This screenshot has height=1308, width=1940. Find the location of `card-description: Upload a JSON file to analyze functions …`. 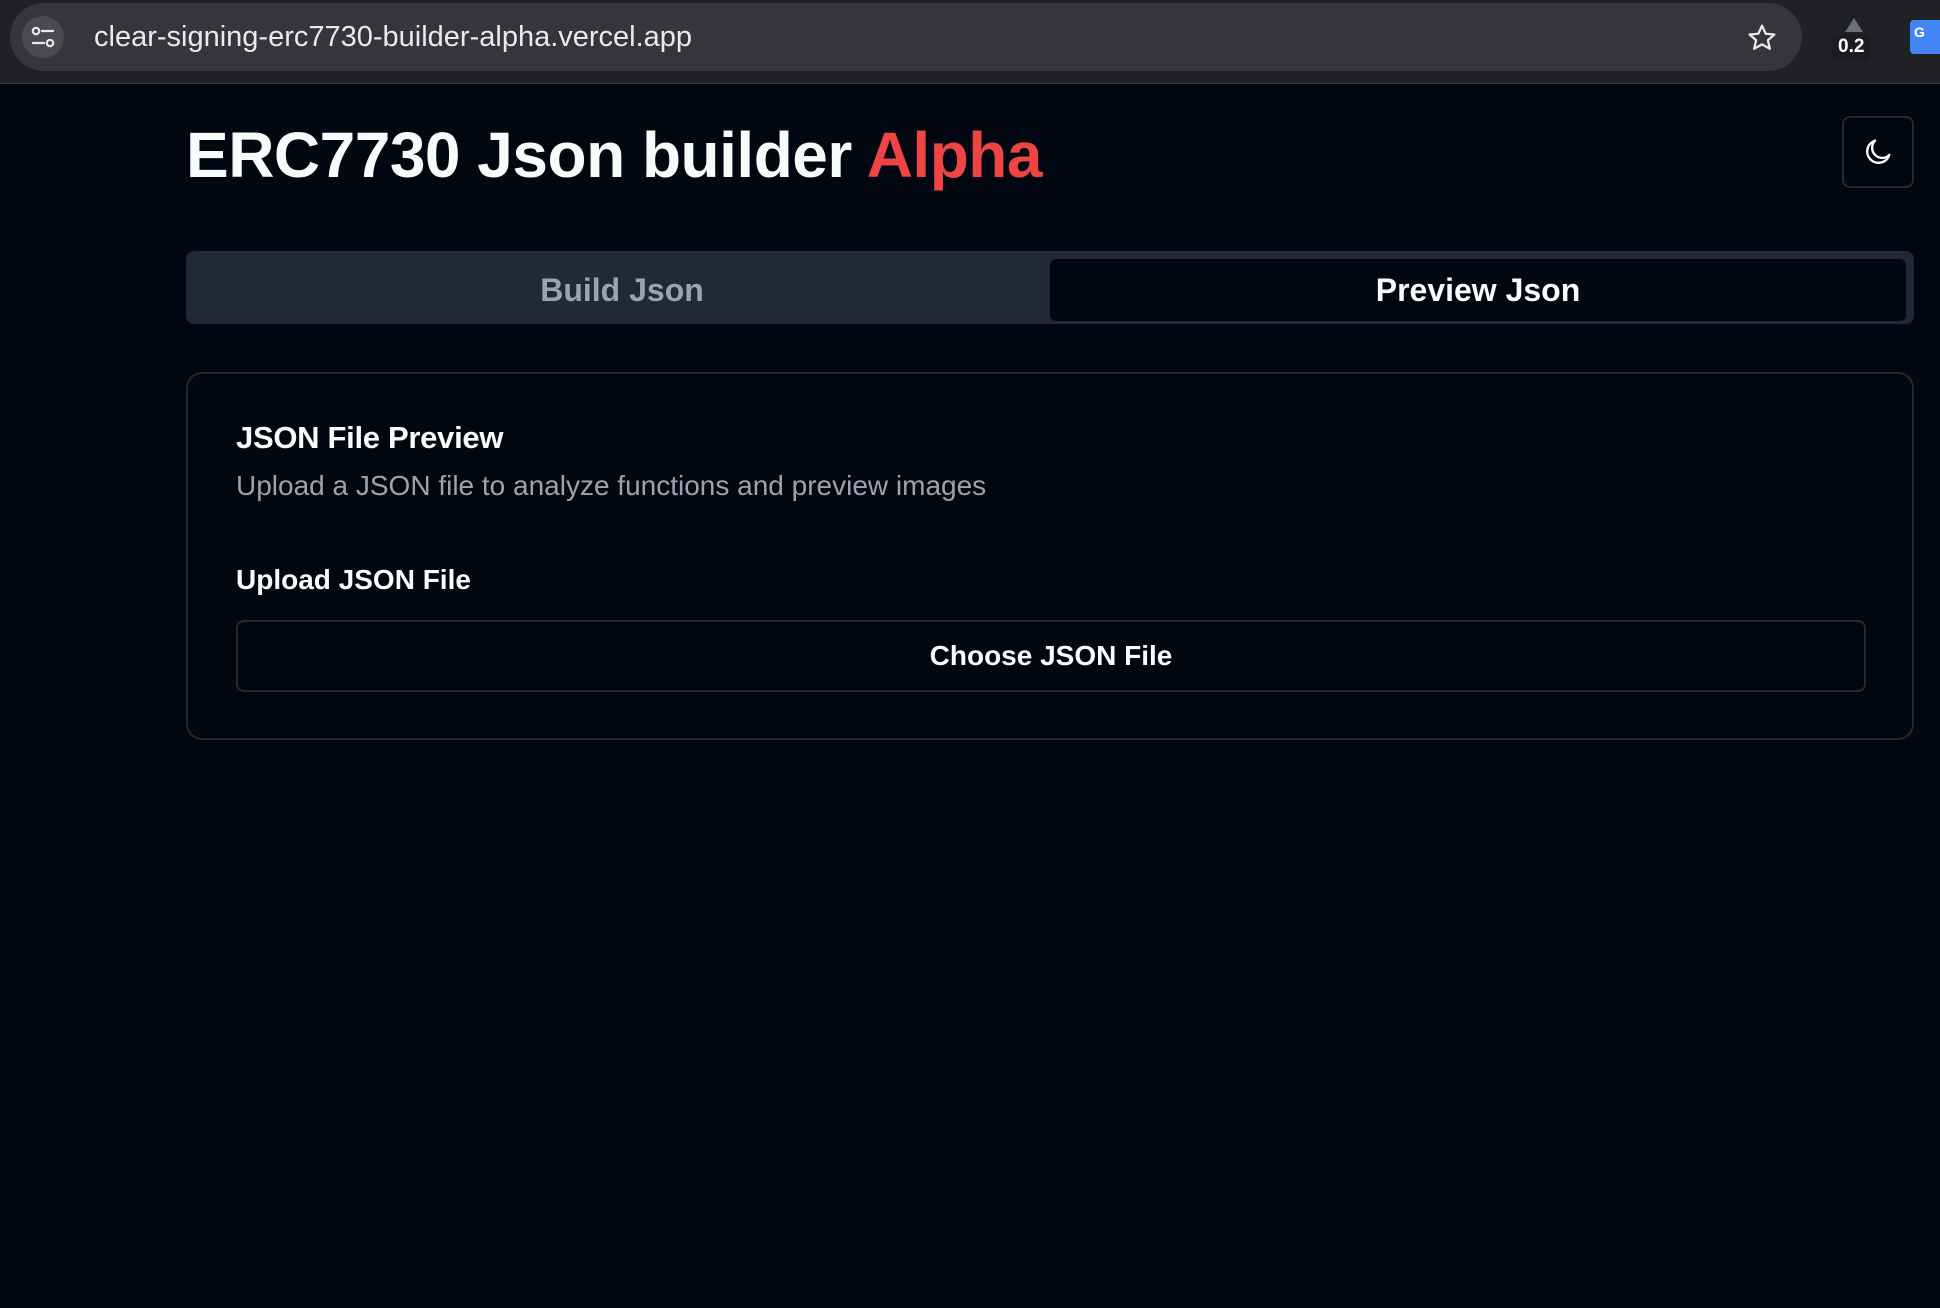

card-description: Upload a JSON file to analyze functions … is located at coordinates (611, 485).